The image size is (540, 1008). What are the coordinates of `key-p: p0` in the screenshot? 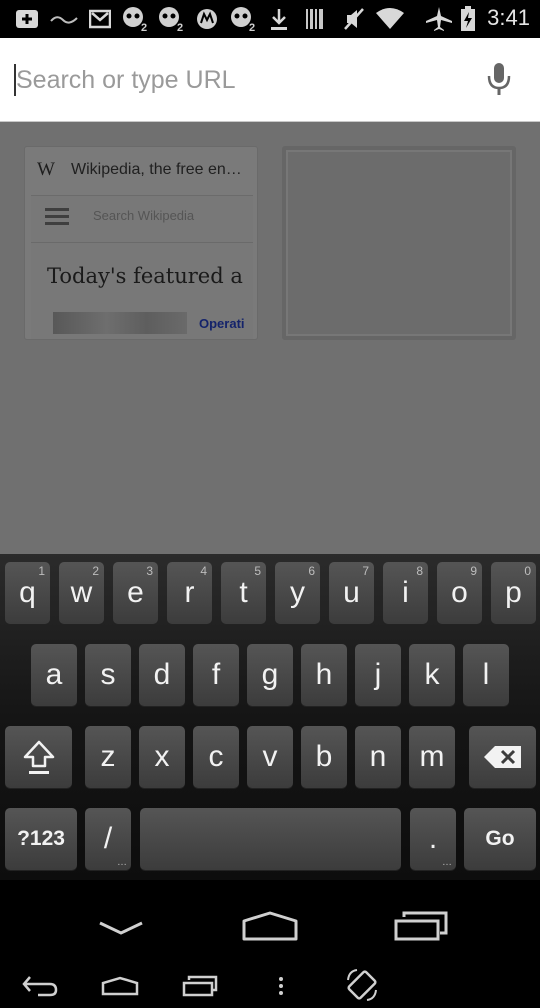 It's located at (513, 593).